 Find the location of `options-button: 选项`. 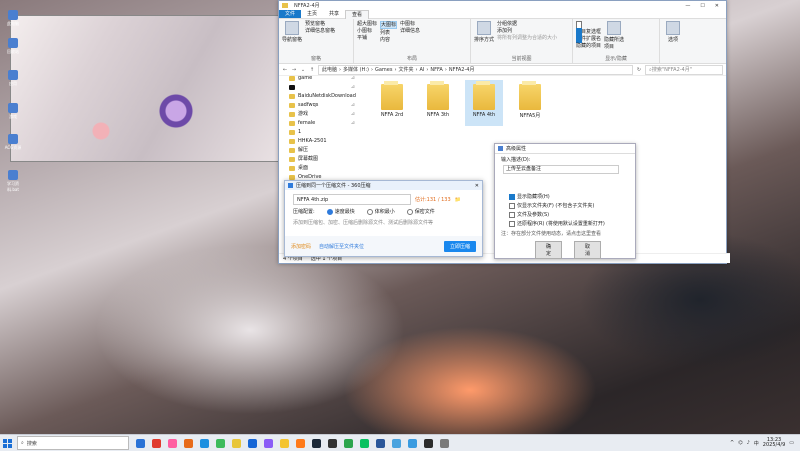

options-button: 选项 is located at coordinates (673, 41).